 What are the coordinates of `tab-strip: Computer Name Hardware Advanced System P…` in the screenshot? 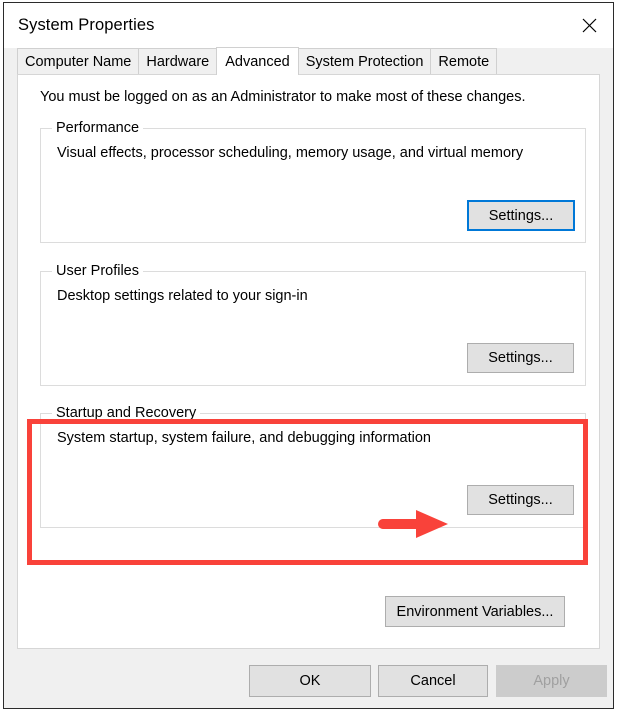 It's located at (315, 61).